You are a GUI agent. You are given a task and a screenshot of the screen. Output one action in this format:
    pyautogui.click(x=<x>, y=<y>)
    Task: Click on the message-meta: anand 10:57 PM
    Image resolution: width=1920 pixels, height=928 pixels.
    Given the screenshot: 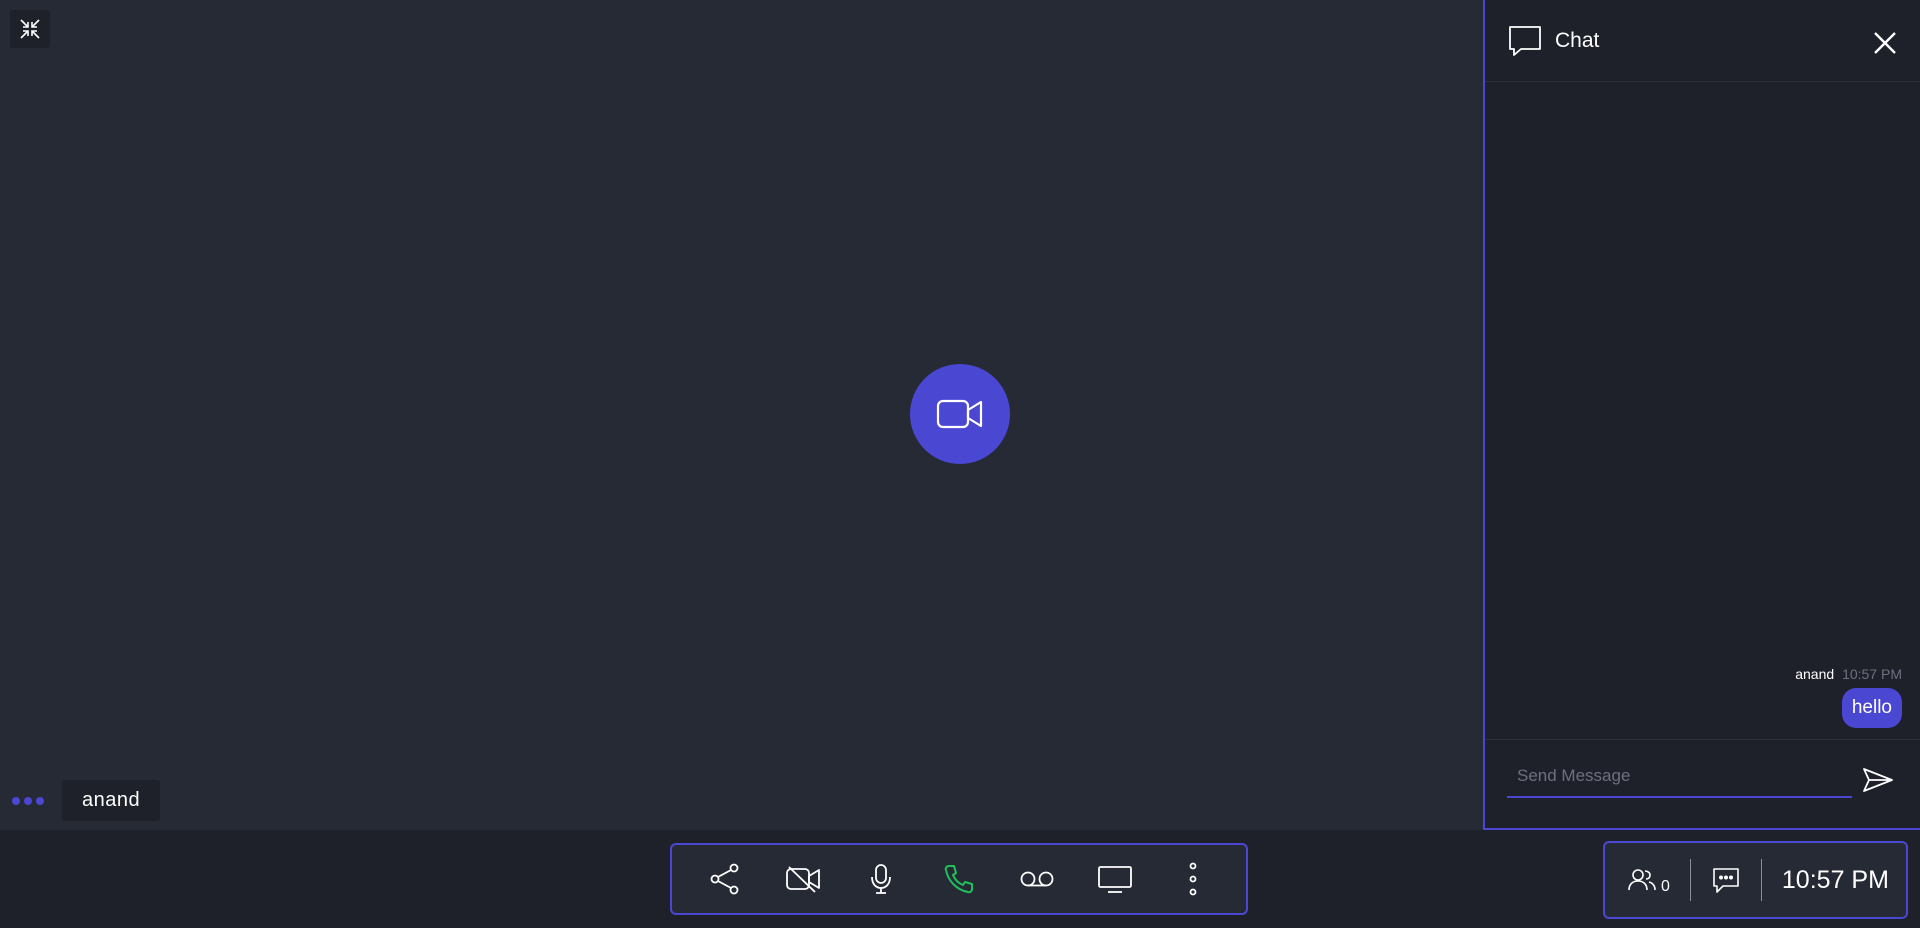 What is the action you would take?
    pyautogui.click(x=1848, y=674)
    